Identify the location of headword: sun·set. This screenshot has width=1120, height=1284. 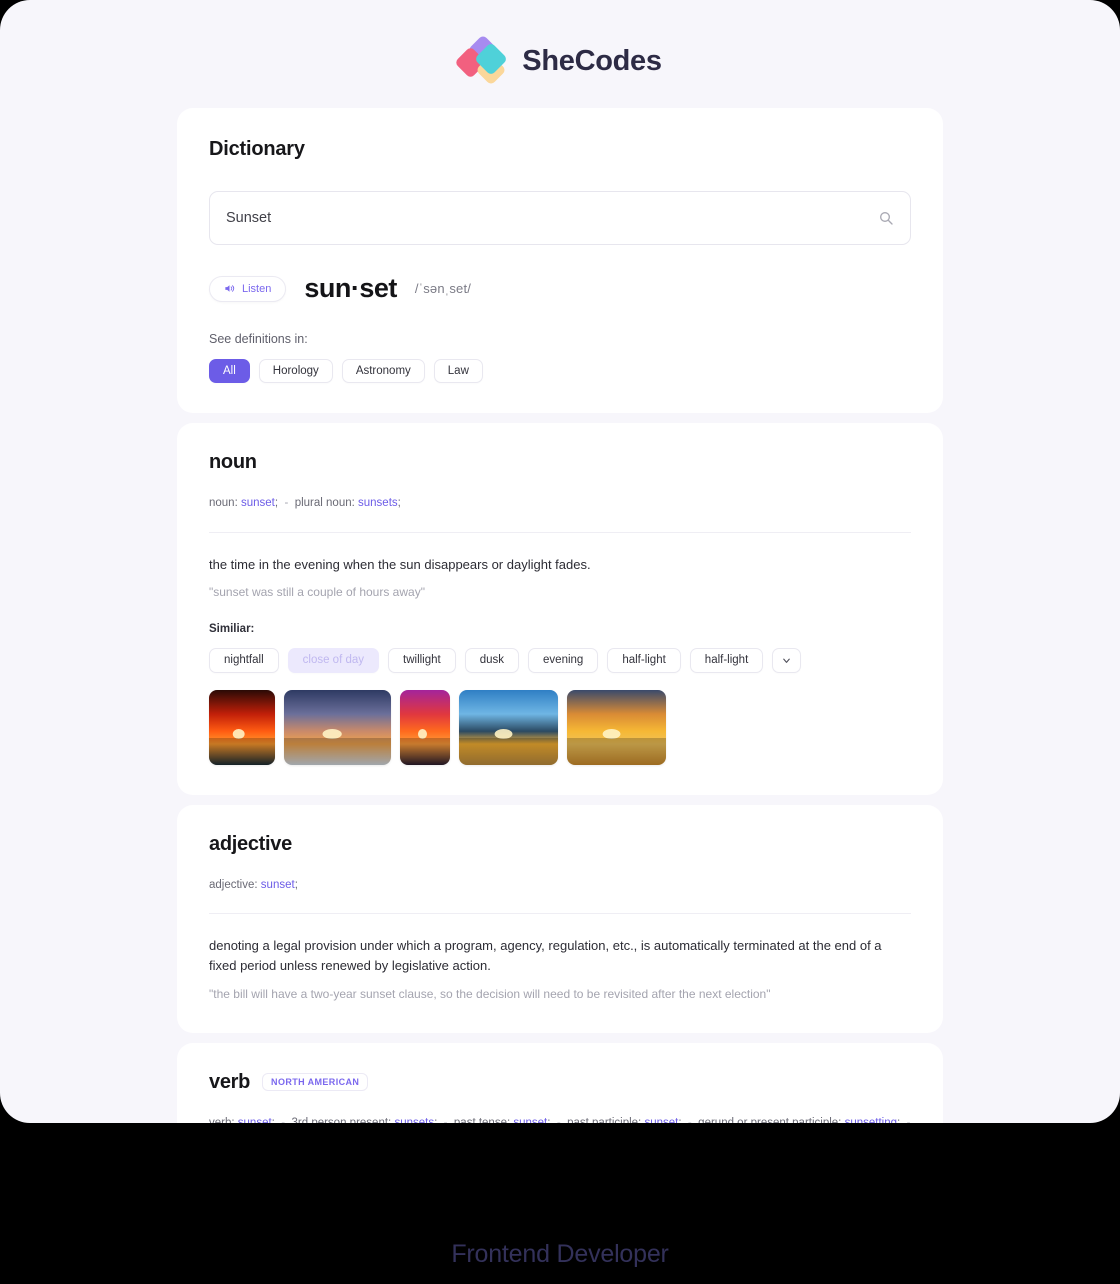
(350, 288).